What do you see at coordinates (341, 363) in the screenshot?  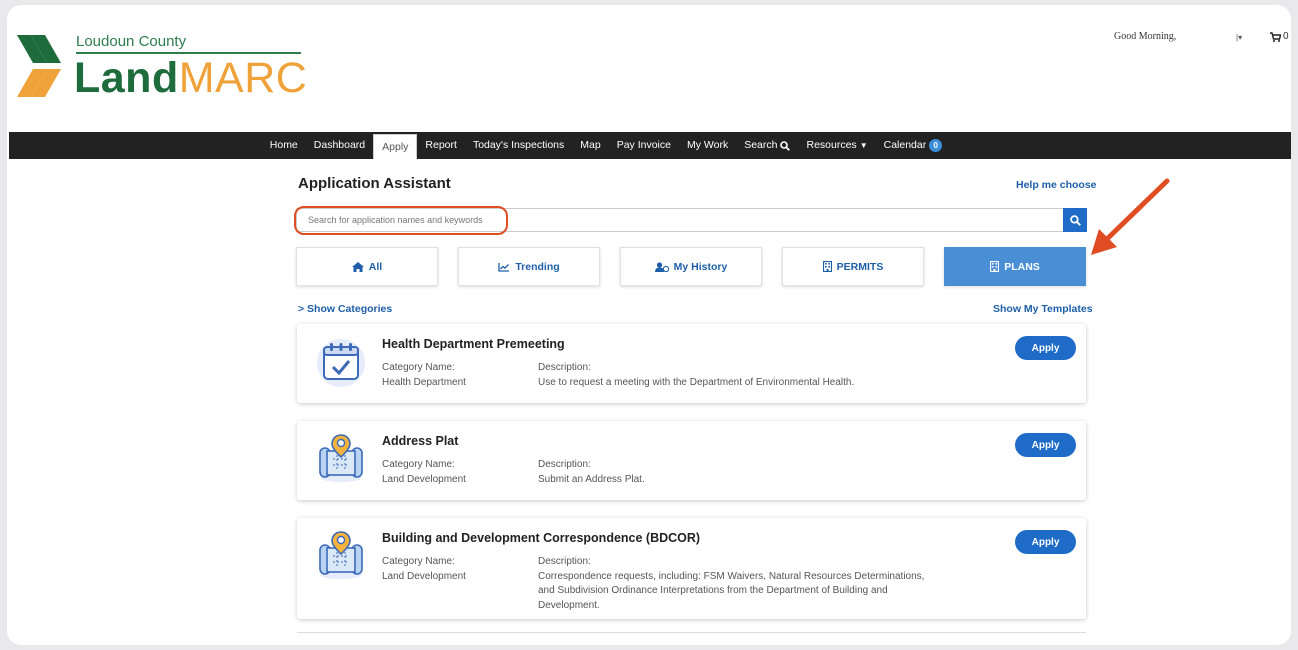 I see `calendar-check-icon` at bounding box center [341, 363].